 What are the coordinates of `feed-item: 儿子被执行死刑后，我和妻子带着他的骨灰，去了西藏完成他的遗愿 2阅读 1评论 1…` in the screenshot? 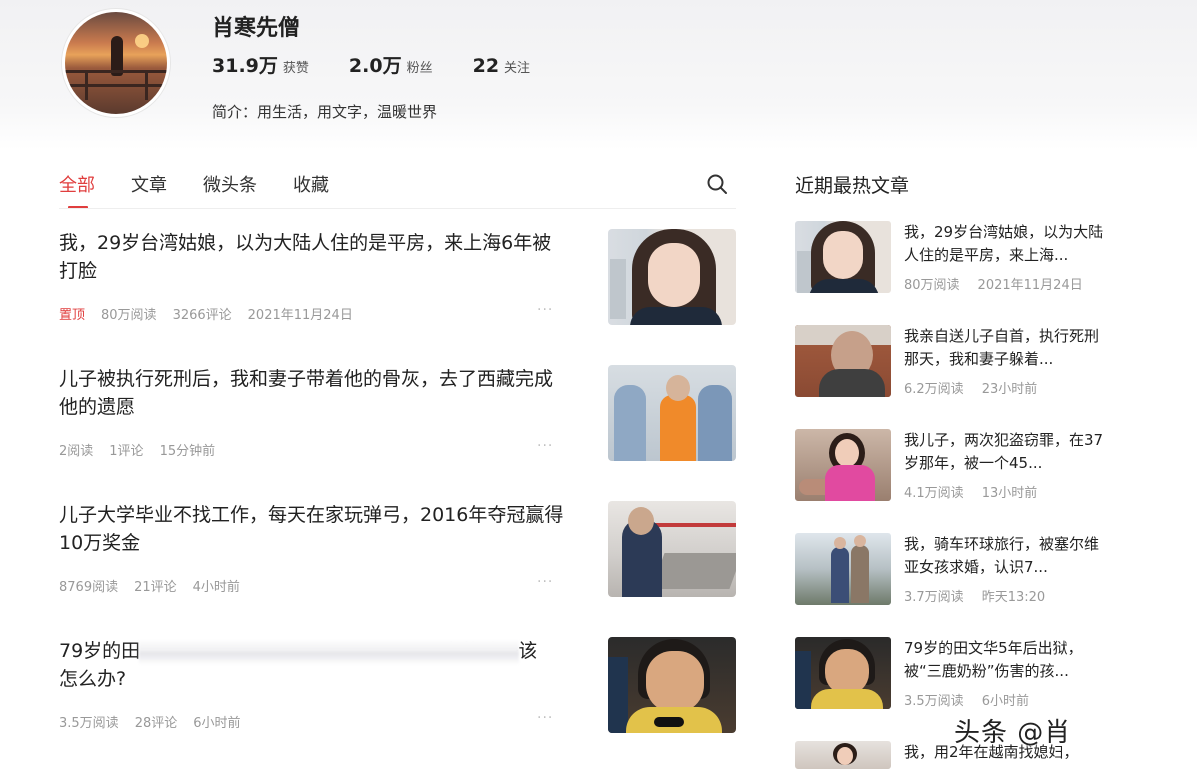 It's located at (397, 415).